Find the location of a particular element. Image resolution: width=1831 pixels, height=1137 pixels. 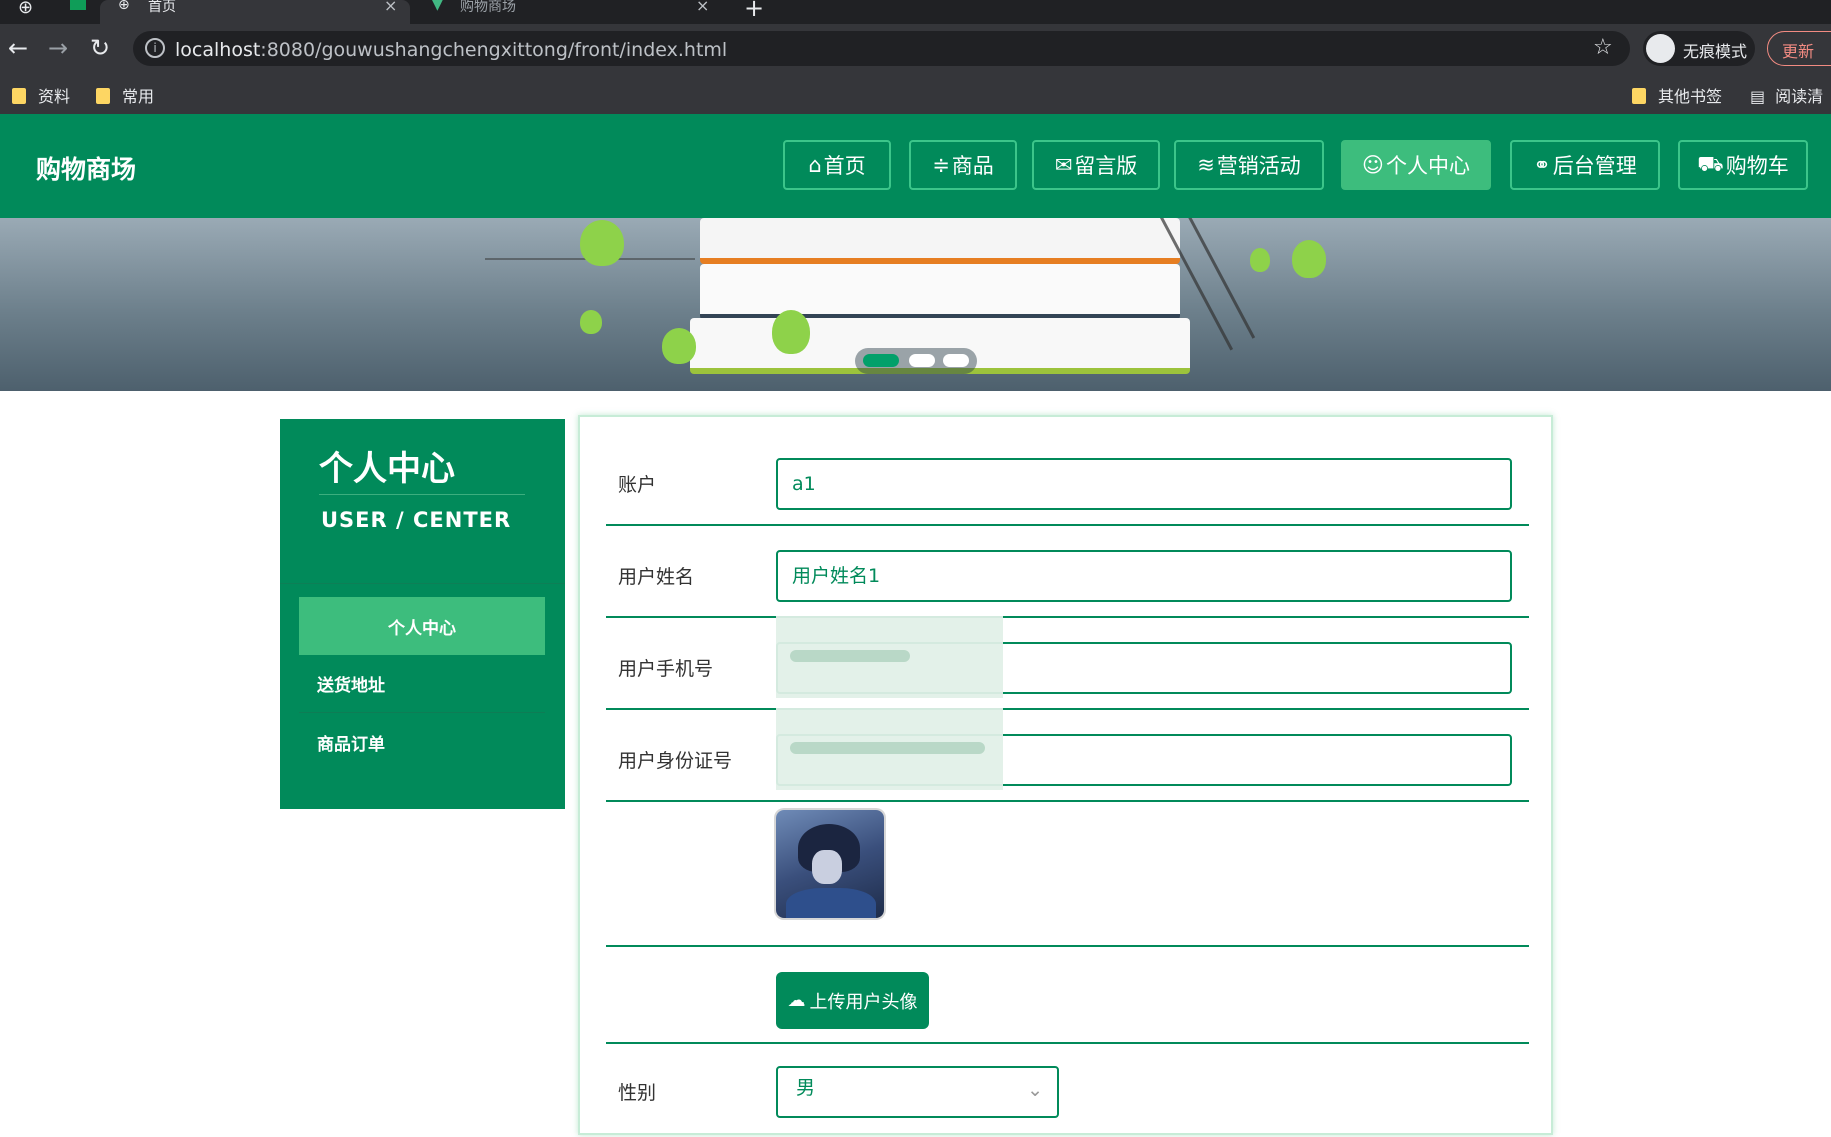

incognito-icon is located at coordinates (1660, 48).